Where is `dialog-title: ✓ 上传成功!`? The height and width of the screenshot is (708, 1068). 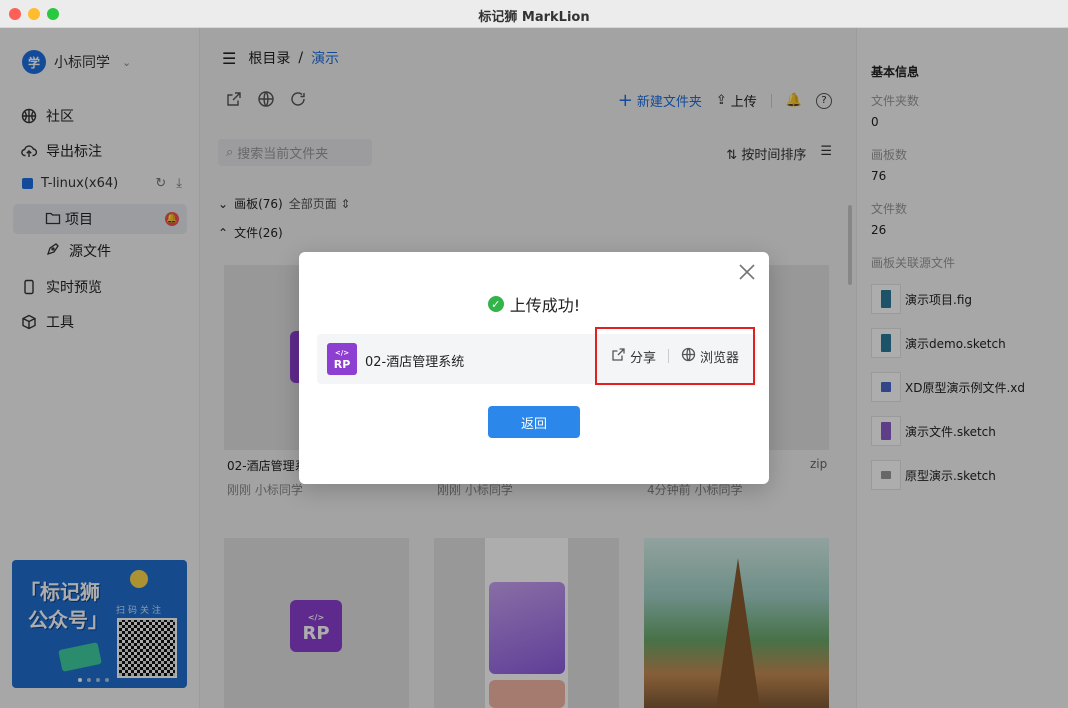
dialog-title: ✓ 上传成功! is located at coordinates (534, 304).